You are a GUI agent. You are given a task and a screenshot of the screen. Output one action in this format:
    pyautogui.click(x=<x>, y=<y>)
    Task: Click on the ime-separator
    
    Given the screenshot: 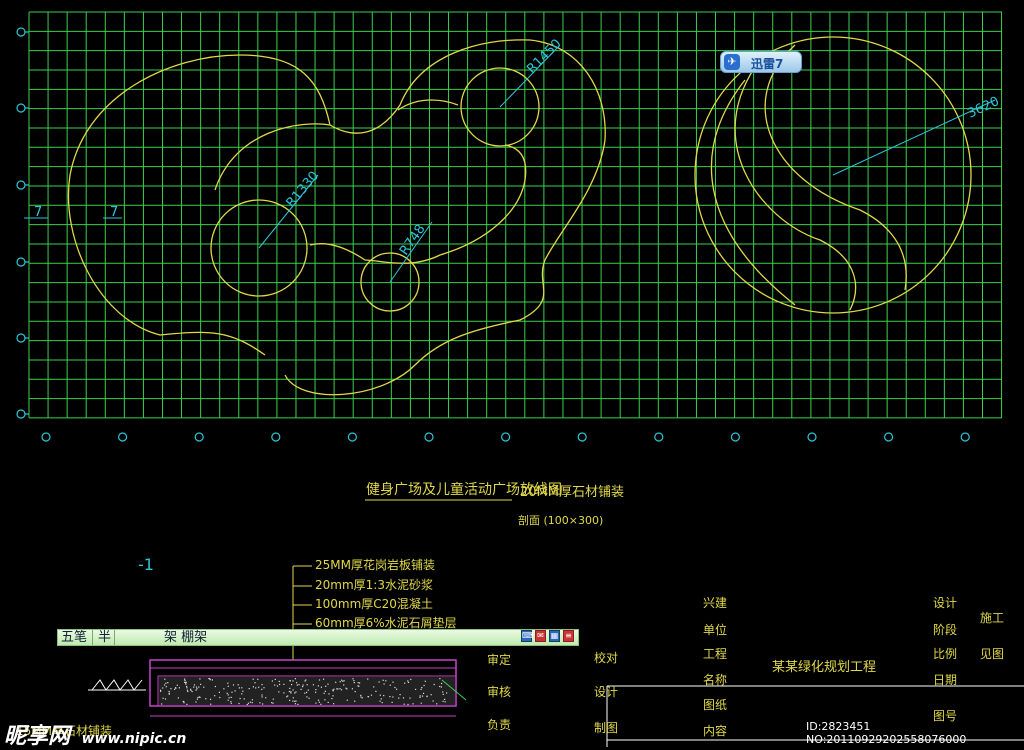 What is the action you would take?
    pyautogui.click(x=114, y=637)
    